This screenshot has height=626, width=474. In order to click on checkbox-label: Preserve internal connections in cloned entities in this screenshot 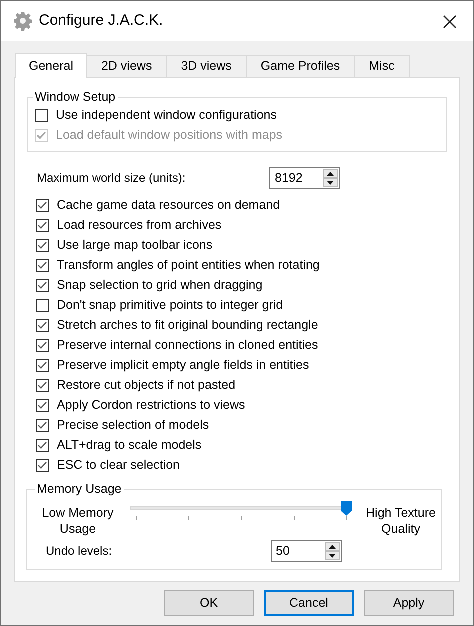, I will do `click(187, 345)`.